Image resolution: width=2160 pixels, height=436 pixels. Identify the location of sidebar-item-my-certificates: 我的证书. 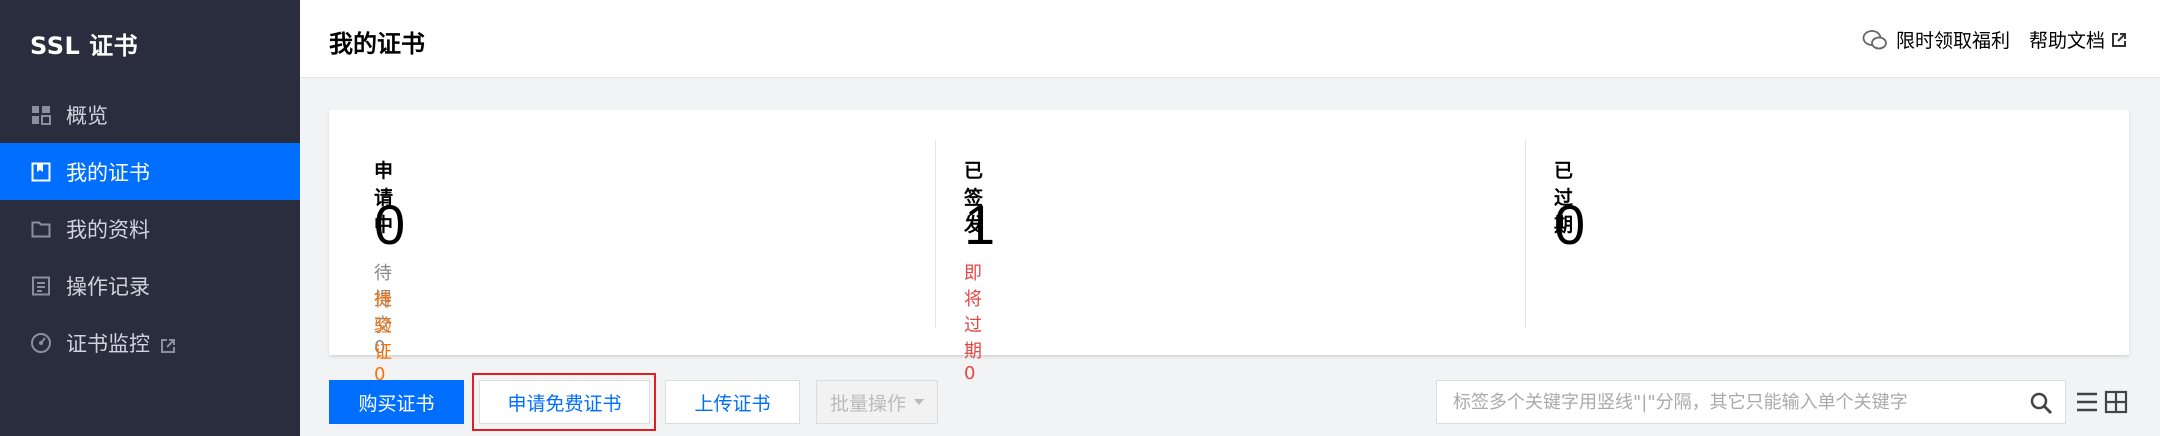
(150, 171).